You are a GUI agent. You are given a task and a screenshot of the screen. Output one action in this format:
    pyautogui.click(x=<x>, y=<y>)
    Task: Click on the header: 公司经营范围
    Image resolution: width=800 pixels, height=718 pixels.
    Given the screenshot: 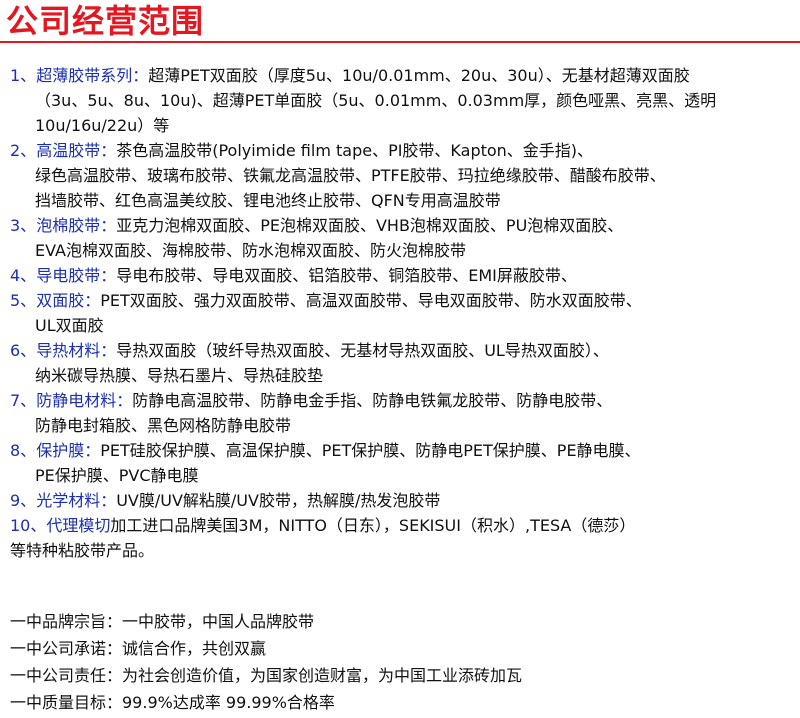 What is the action you would take?
    pyautogui.click(x=400, y=22)
    